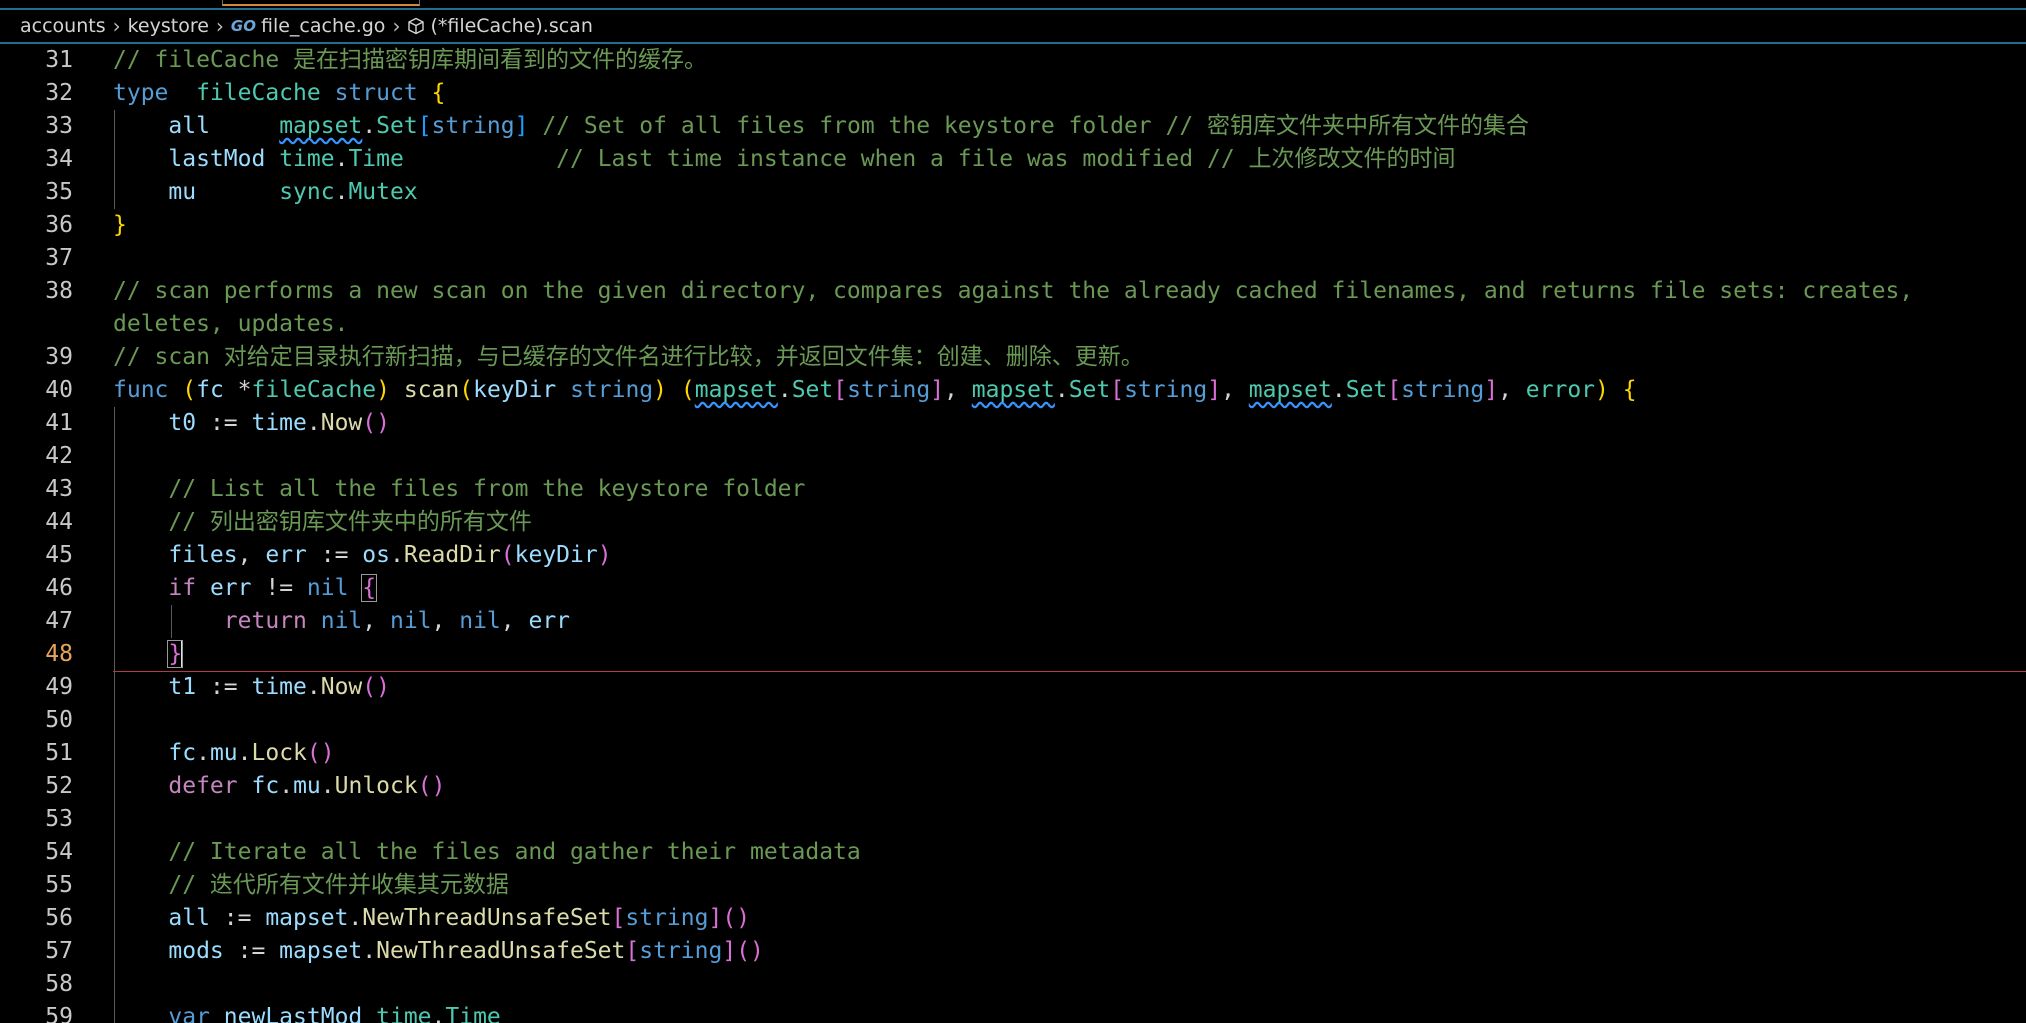  I want to click on code-token: mods, so click(196, 951).